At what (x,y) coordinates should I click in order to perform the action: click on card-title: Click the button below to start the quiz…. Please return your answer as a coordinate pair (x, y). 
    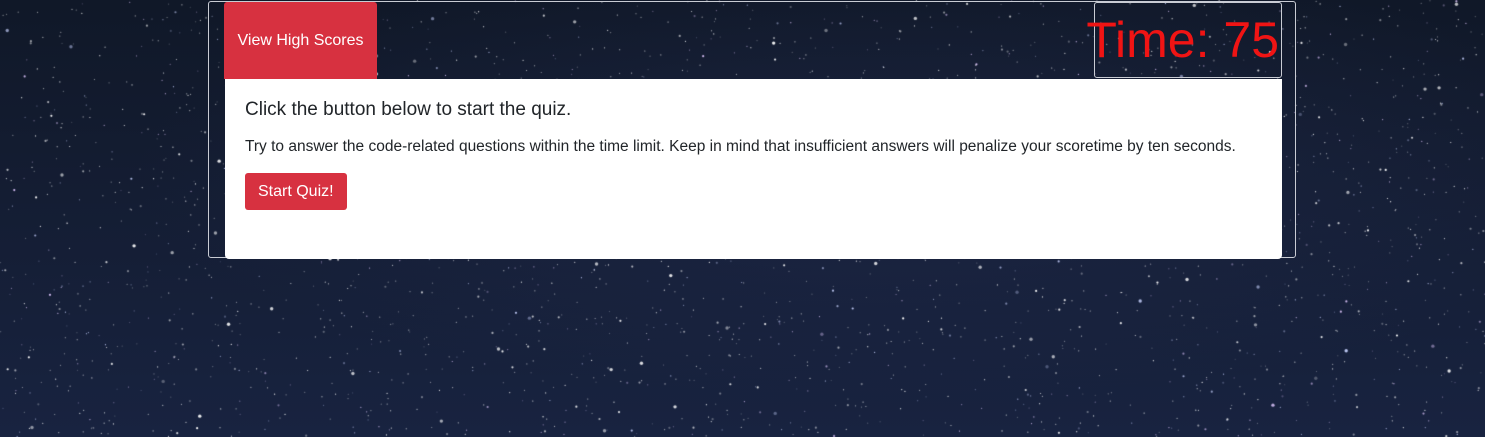
    Looking at the image, I should click on (408, 109).